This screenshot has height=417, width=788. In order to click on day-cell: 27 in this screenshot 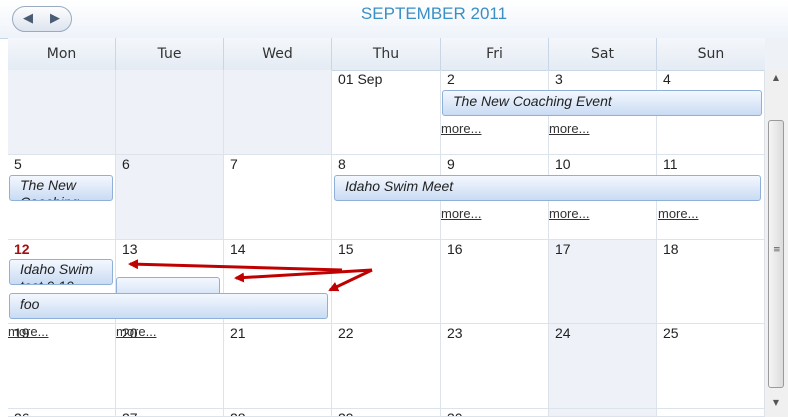, I will do `click(170, 413)`.